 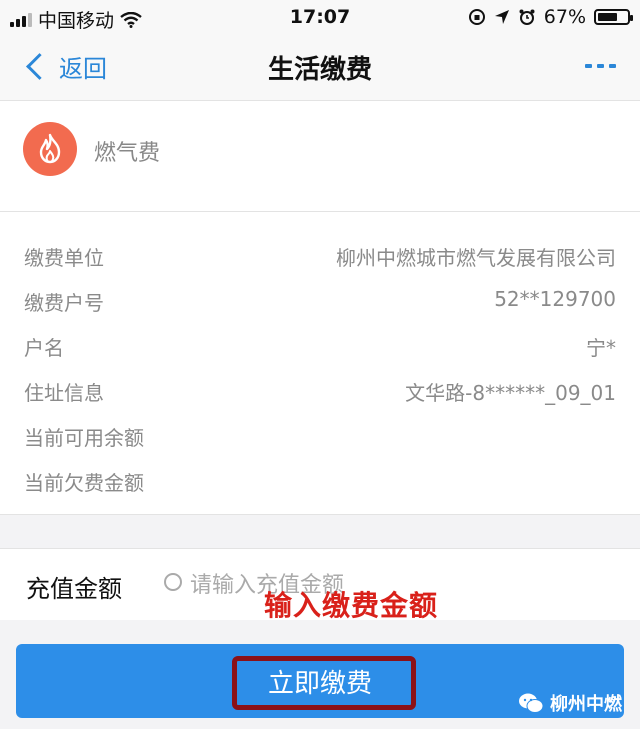 What do you see at coordinates (320, 436) in the screenshot?
I see `detail-row-balance: 当前可用余额` at bounding box center [320, 436].